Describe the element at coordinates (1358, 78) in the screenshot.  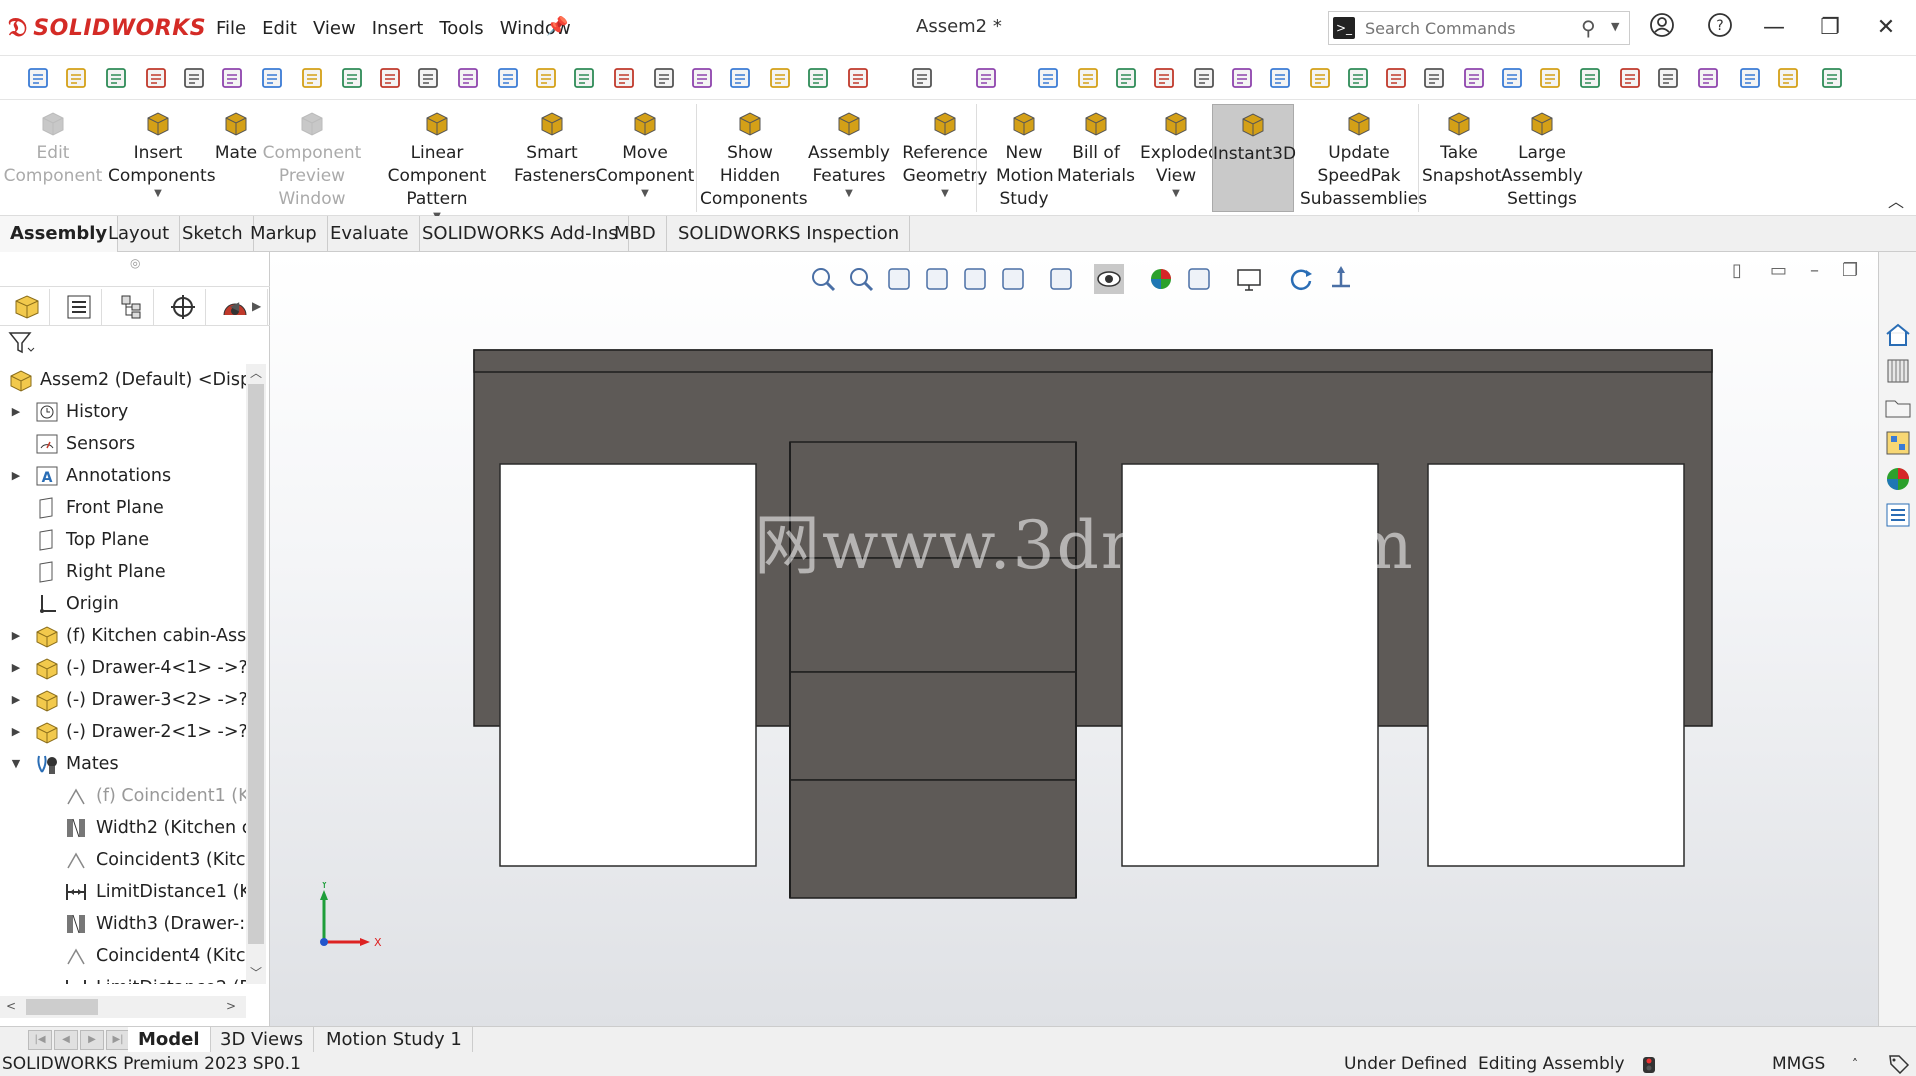
I see `performance-icon` at that location.